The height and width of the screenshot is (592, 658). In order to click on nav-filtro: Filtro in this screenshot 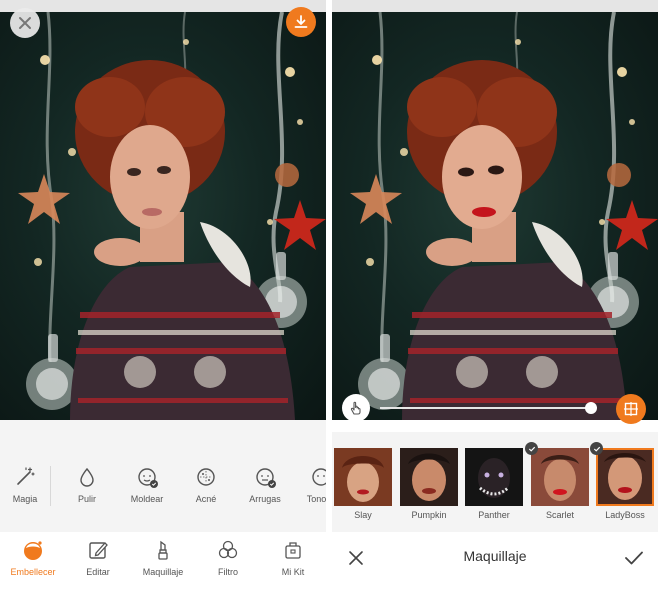, I will do `click(228, 557)`.